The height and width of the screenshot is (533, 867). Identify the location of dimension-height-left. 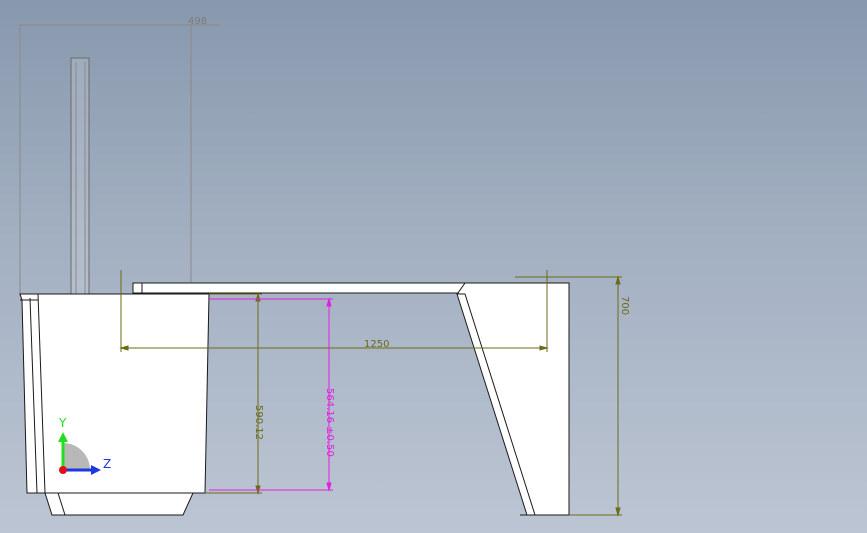
(233, 393).